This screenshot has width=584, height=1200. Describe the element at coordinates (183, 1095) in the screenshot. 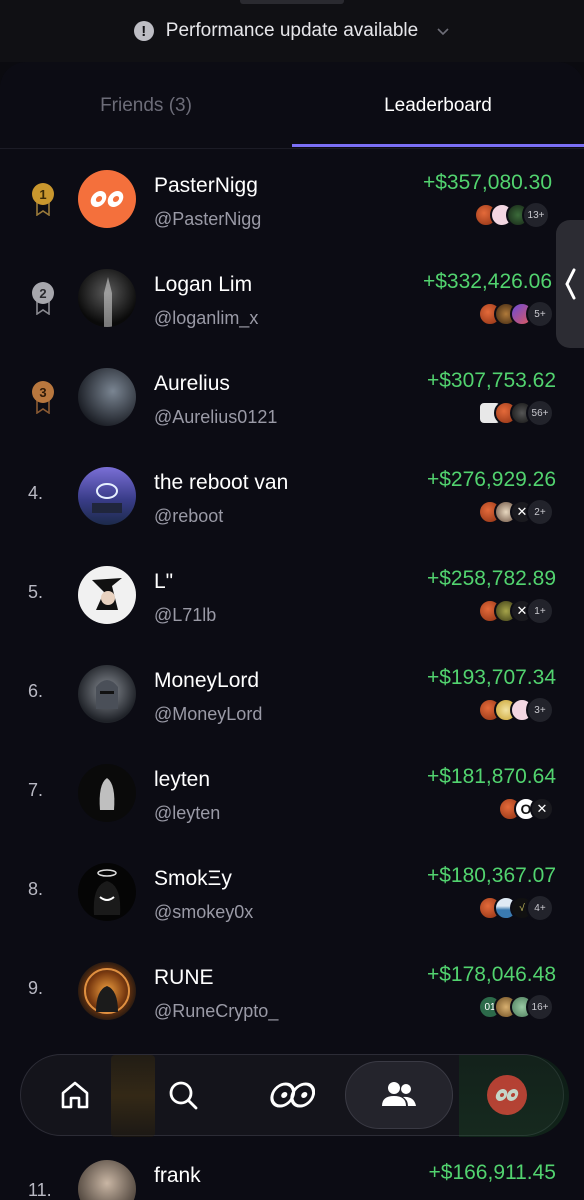

I see `search-icon` at that location.